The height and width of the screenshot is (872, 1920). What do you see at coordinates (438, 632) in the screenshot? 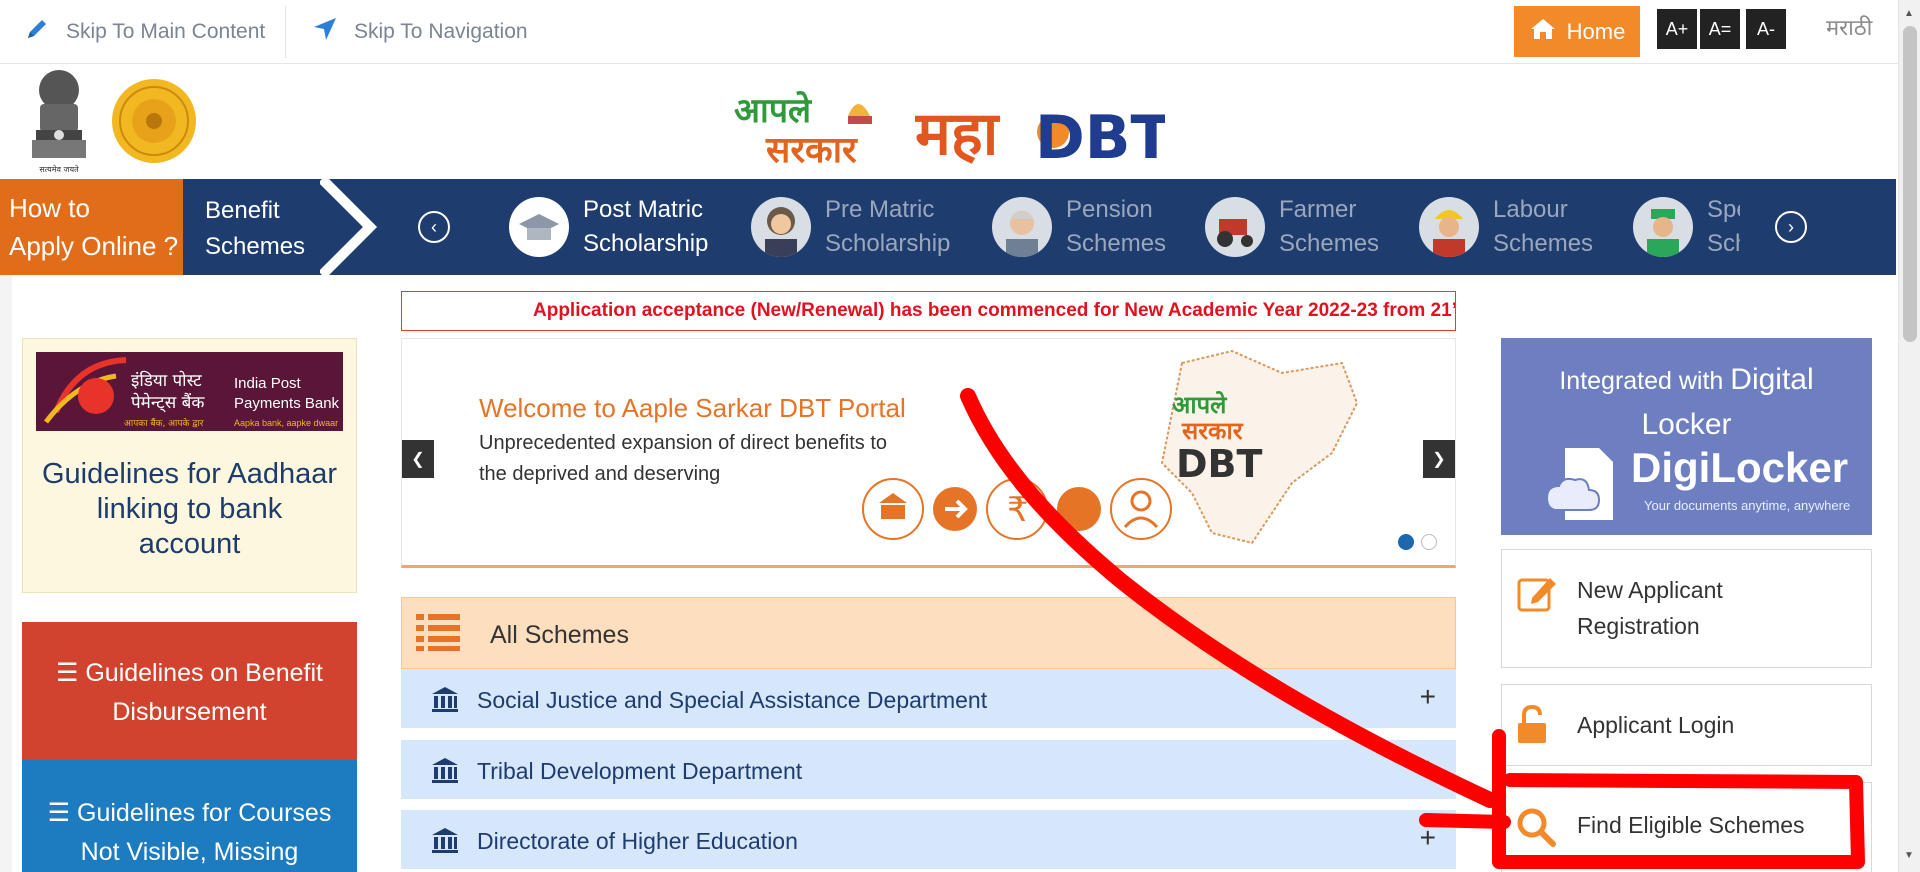
I see `list-icon` at bounding box center [438, 632].